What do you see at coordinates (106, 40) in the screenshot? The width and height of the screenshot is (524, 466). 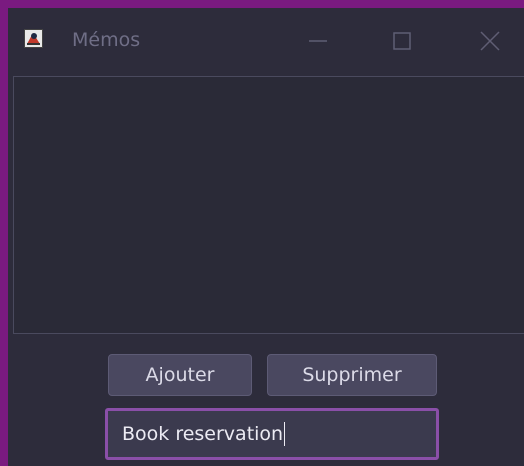 I see `window-title: Mémos` at bounding box center [106, 40].